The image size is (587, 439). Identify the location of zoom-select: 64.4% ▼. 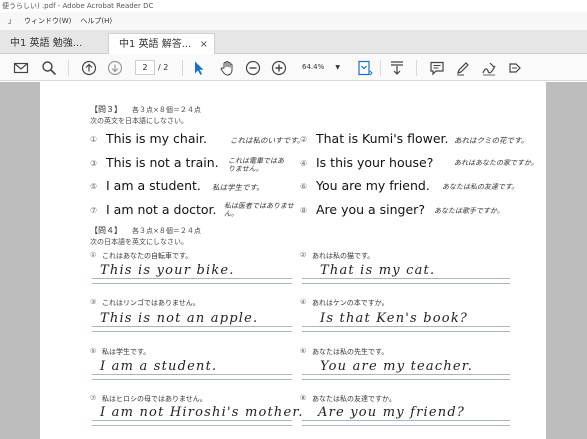
(321, 67).